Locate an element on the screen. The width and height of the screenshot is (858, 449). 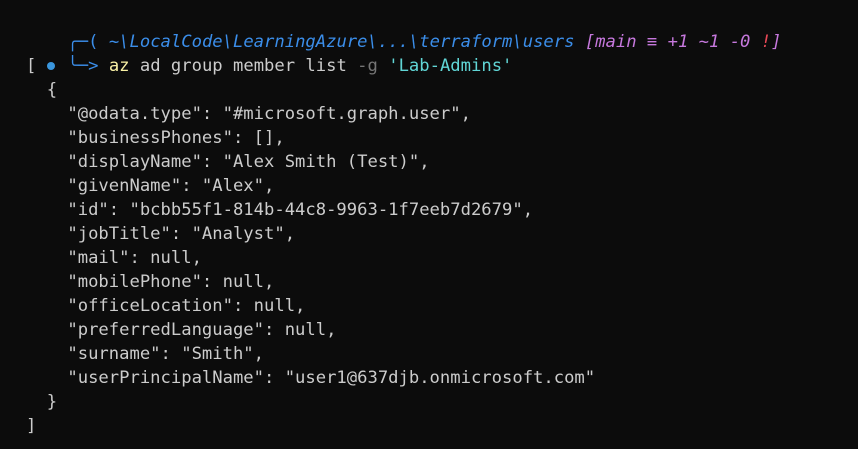
output-line: "mail": null, is located at coordinates (114, 258).